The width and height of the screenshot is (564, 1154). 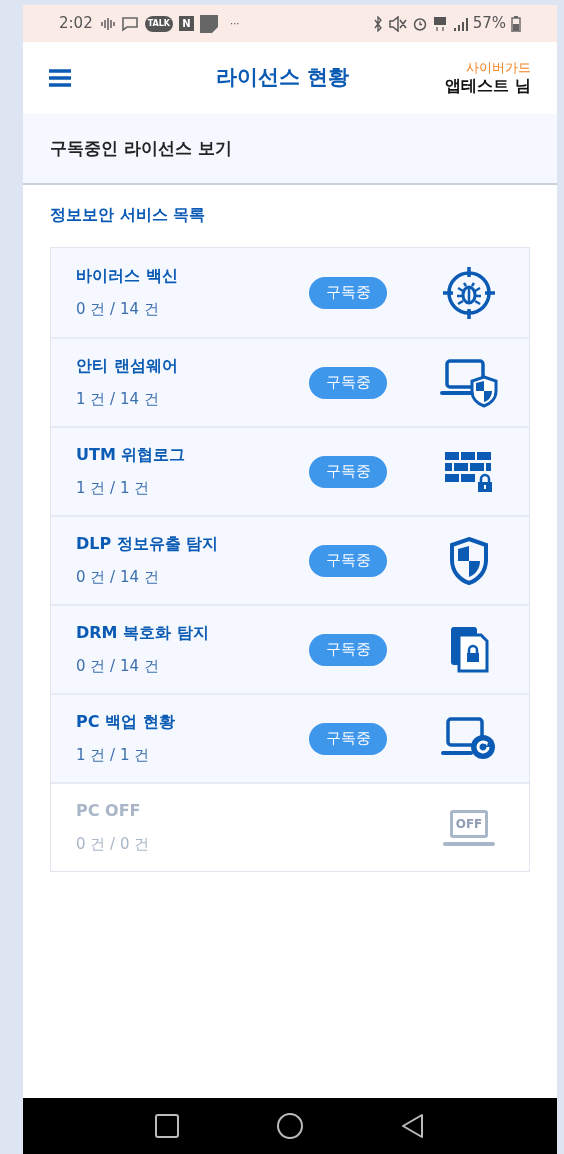 I want to click on back-icon, so click(x=413, y=1126).